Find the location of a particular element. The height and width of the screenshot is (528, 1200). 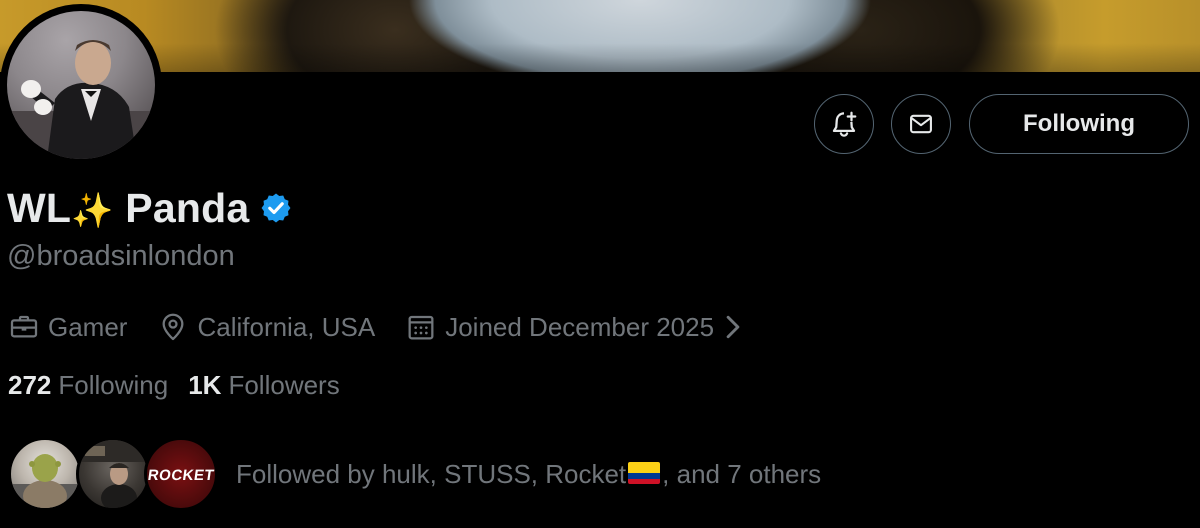

profession-item: Gamer is located at coordinates (67, 327).